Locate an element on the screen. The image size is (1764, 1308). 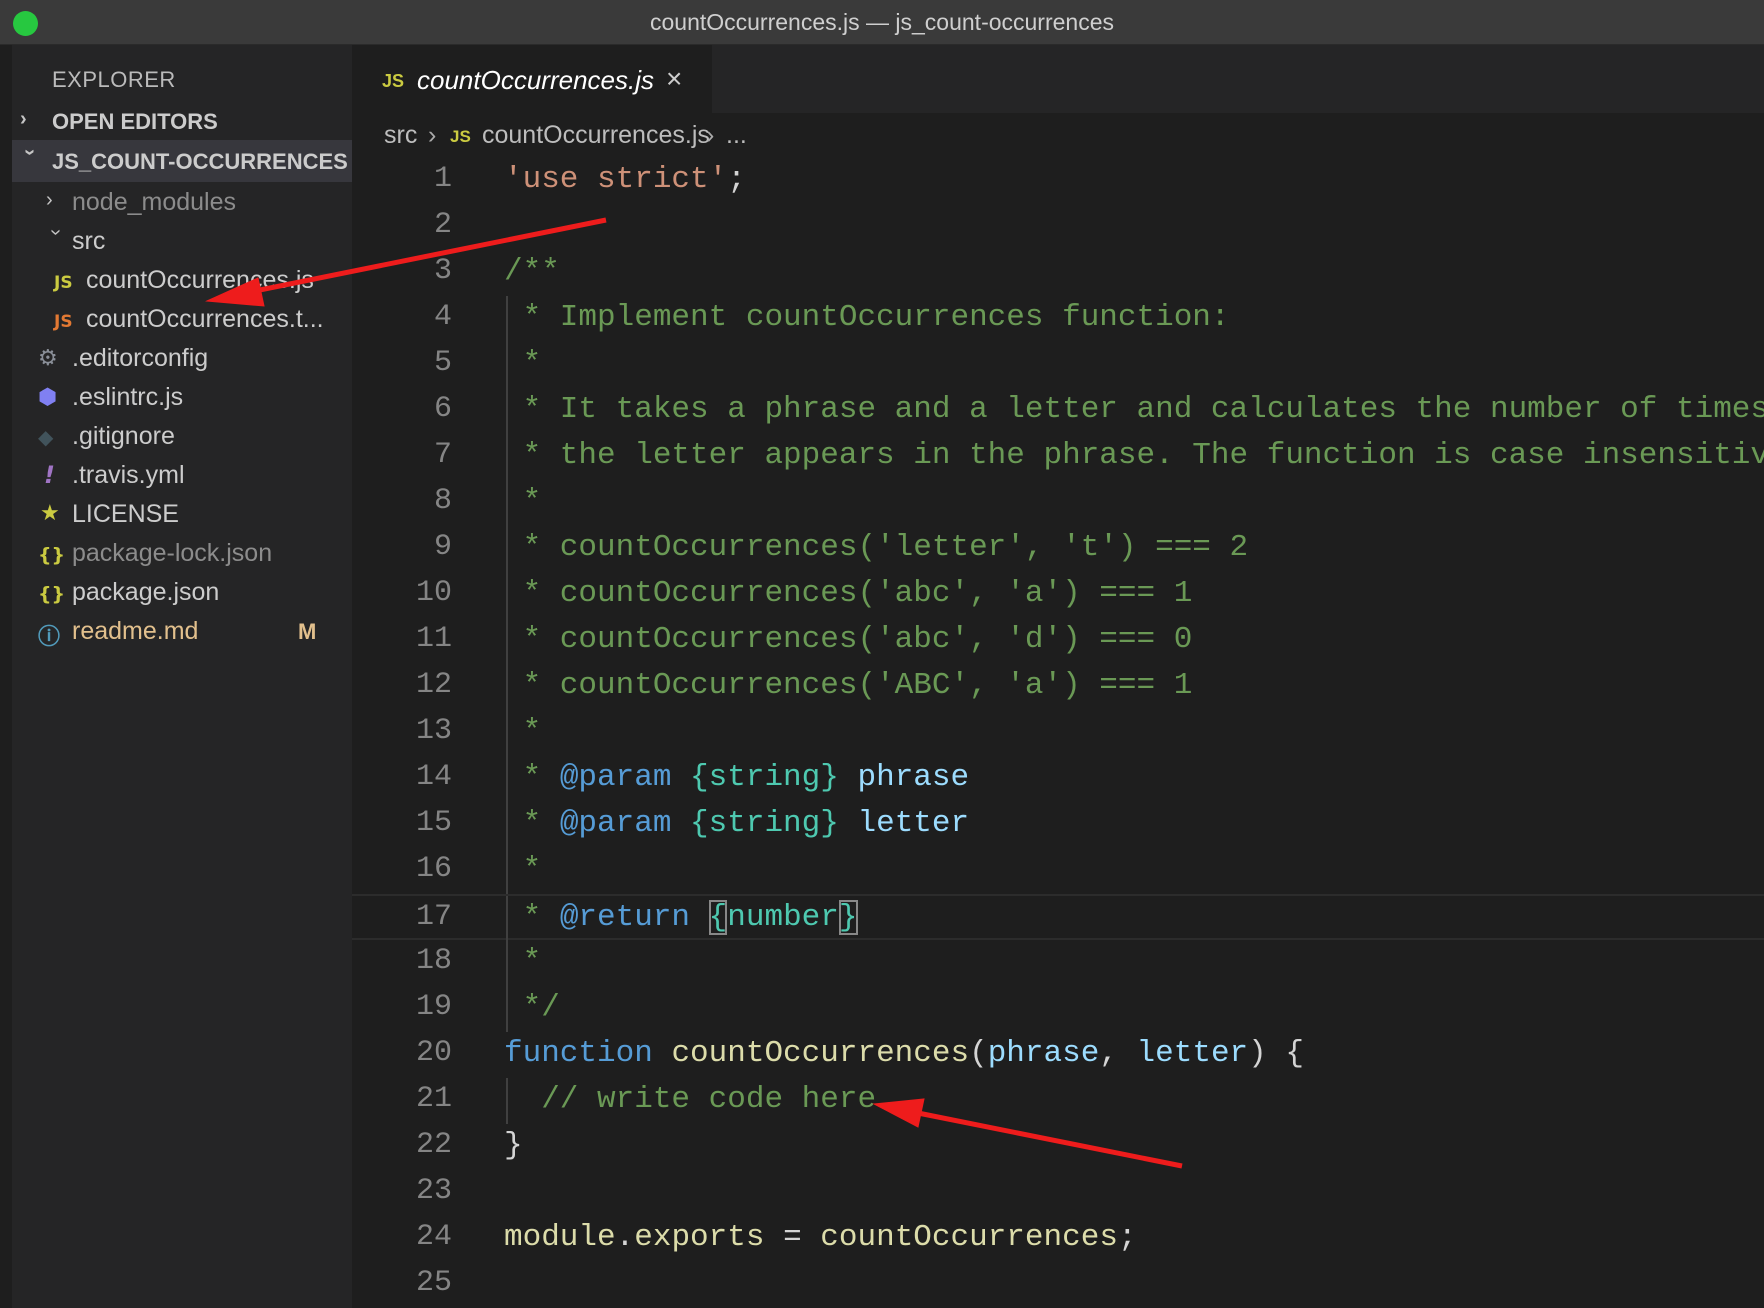
tree-item-label: package-lock.json is located at coordinates (172, 553).